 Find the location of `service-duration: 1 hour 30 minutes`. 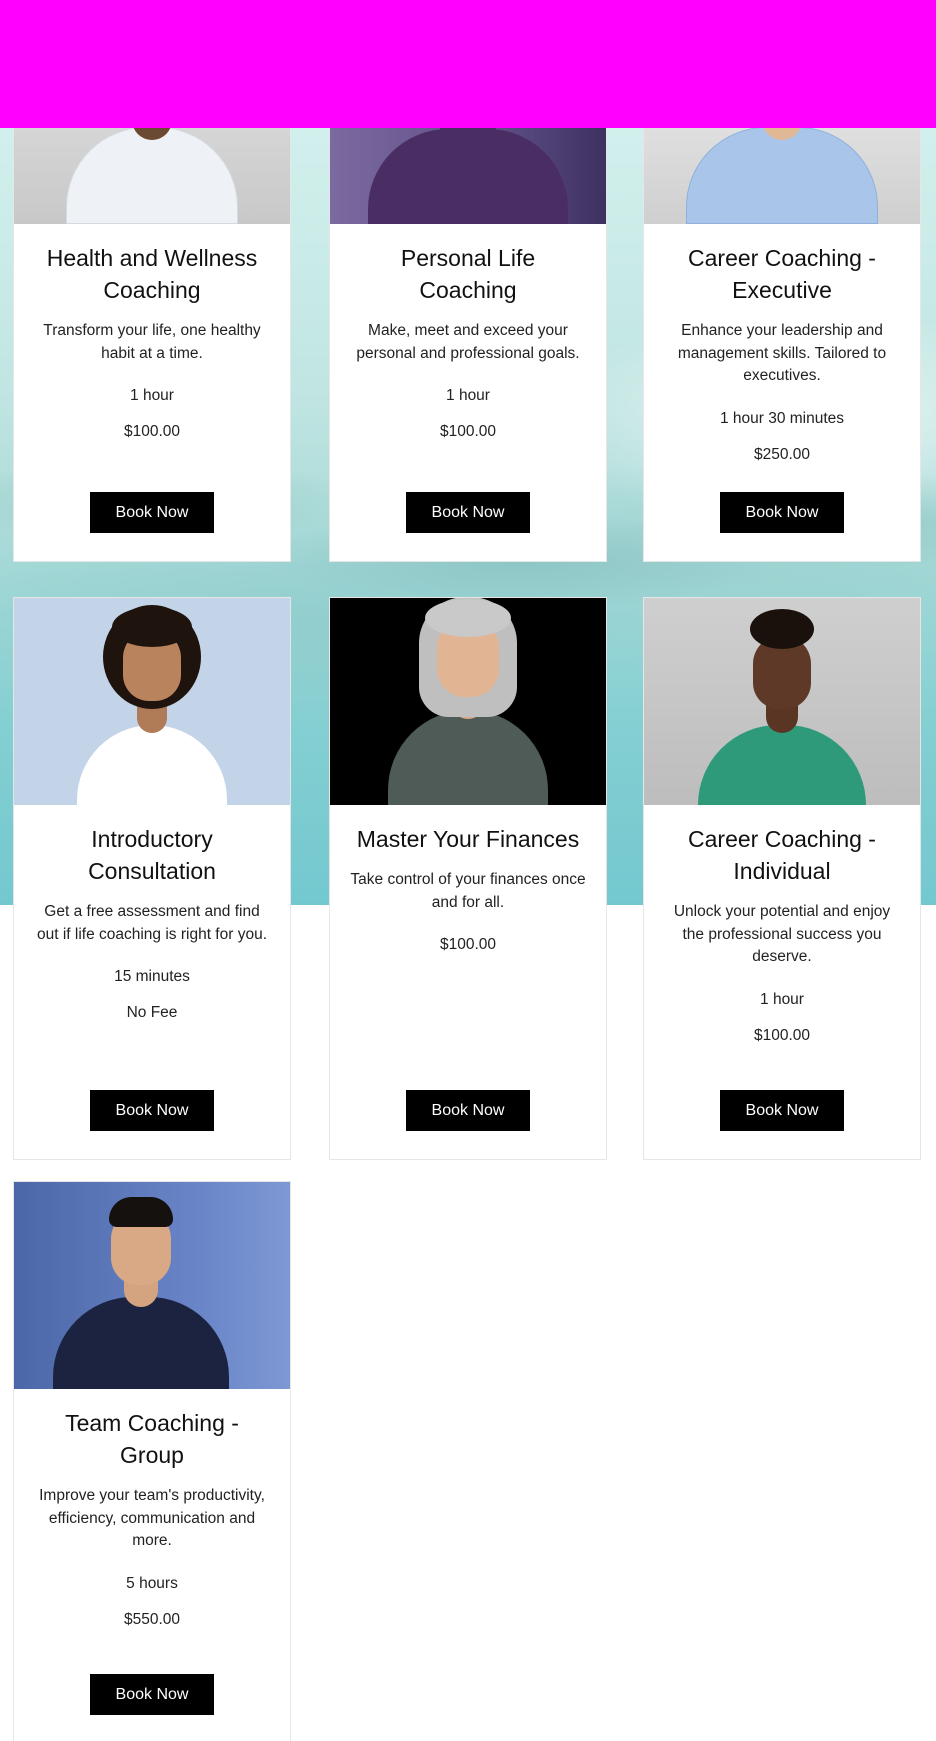

service-duration: 1 hour 30 minutes is located at coordinates (782, 418).